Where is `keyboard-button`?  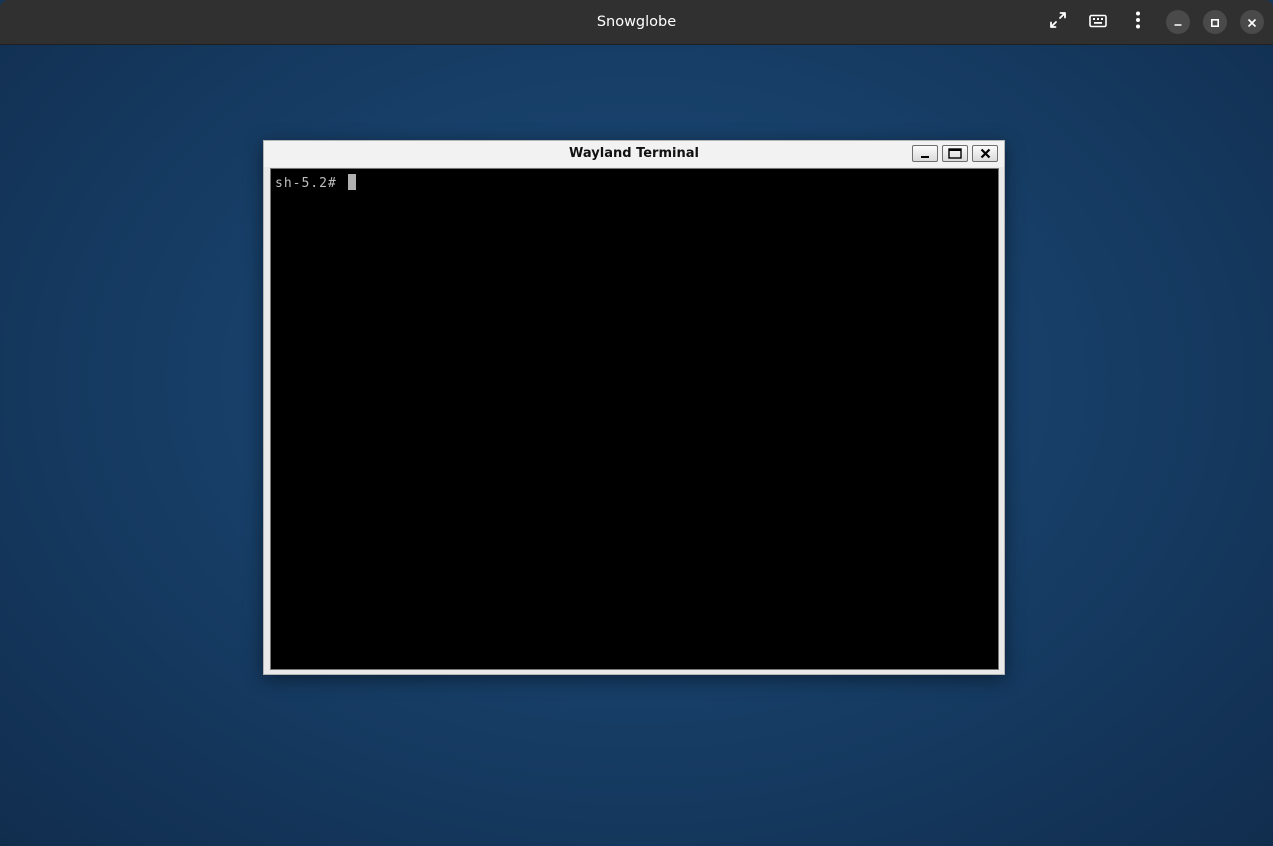
keyboard-button is located at coordinates (1098, 22).